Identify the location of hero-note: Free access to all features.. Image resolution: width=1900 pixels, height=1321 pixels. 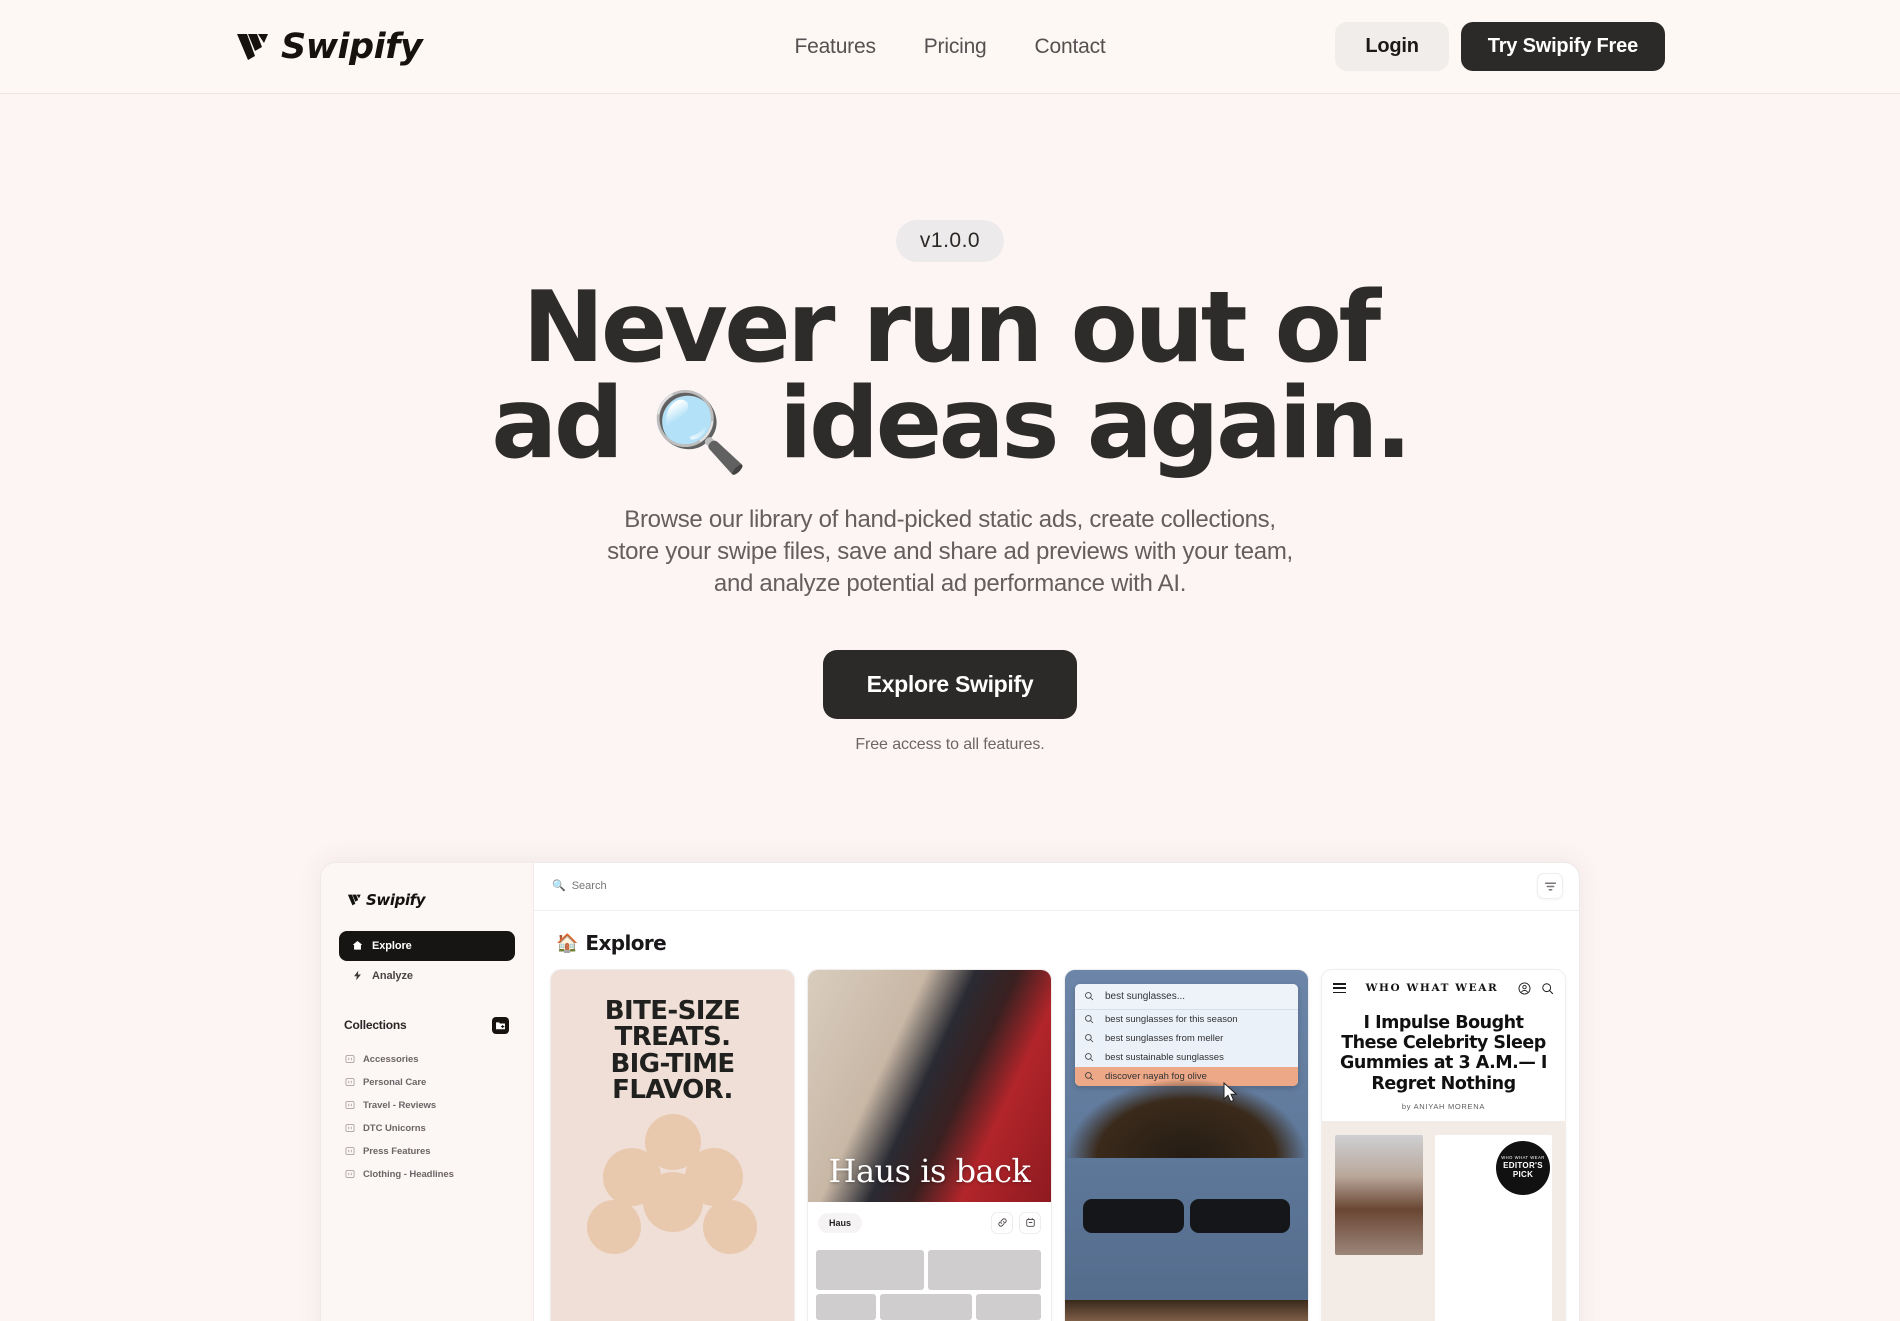
(950, 744).